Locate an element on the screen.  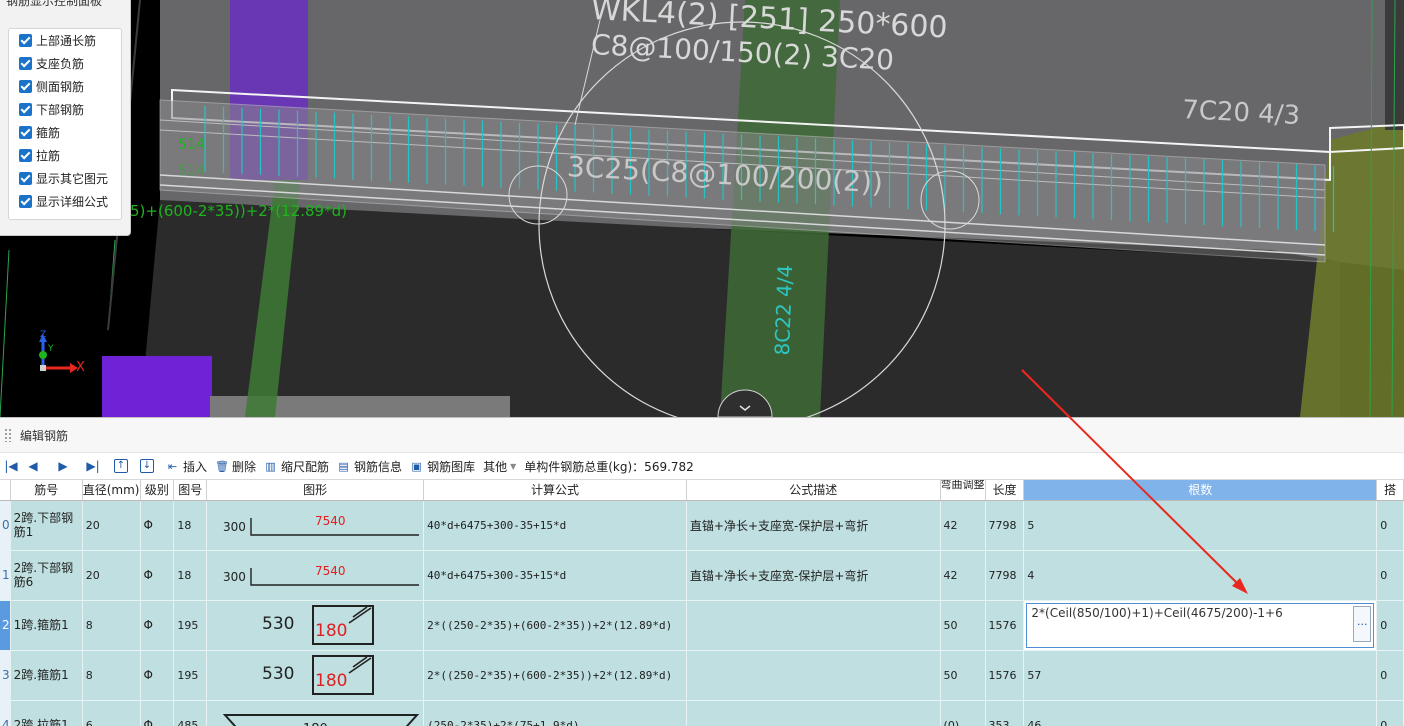
figure-no-cell: 485 is located at coordinates (190, 713).